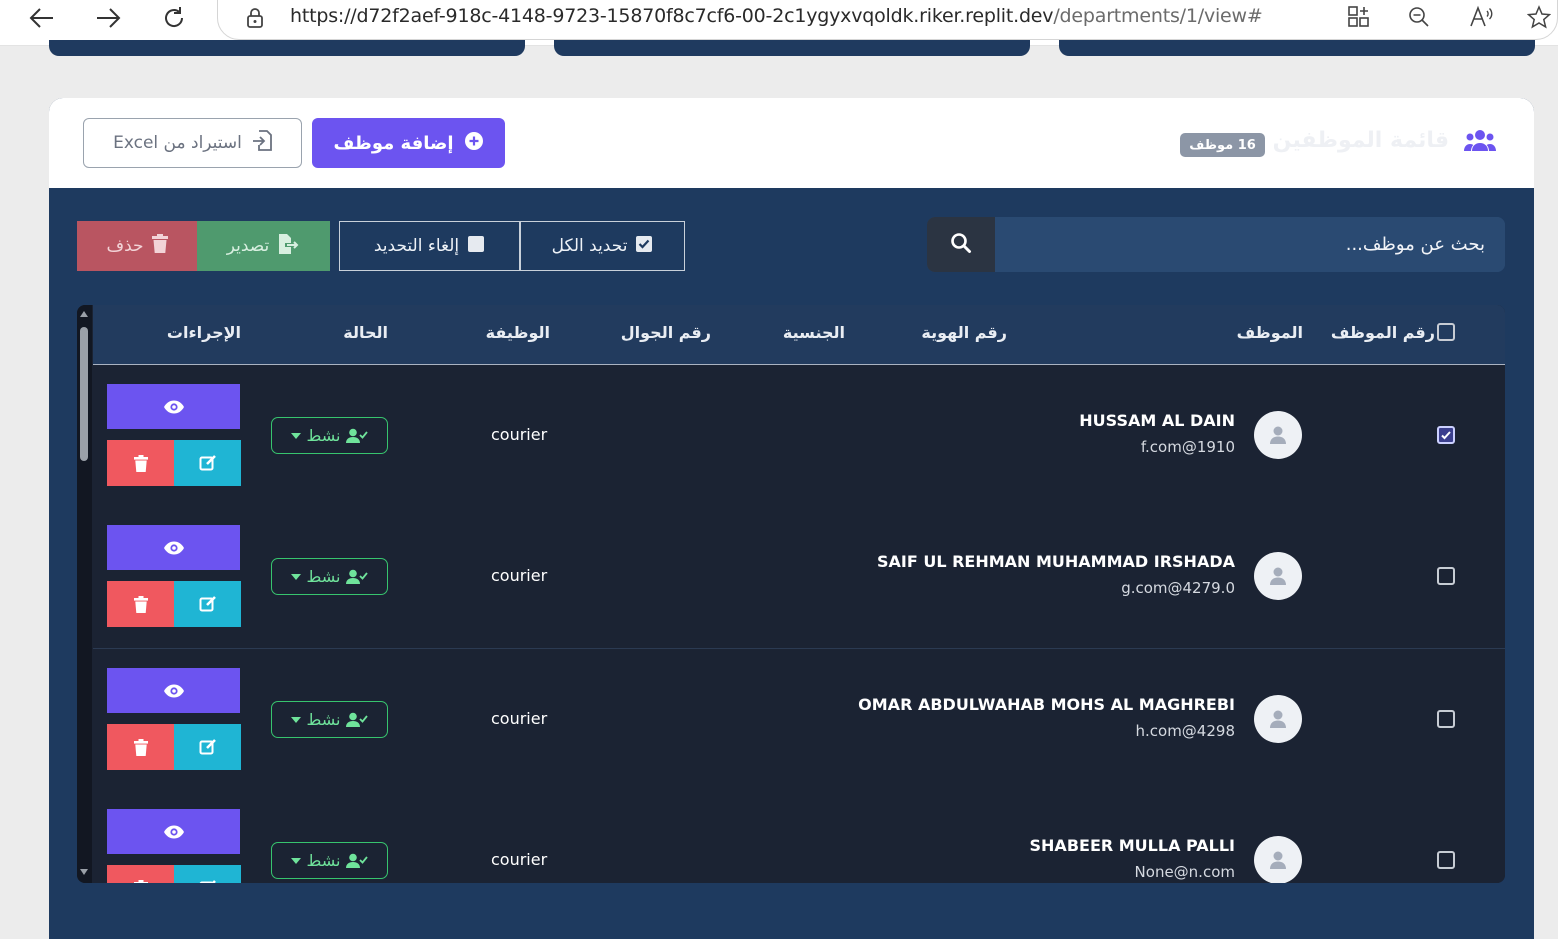  I want to click on employee-name: OMAR ABDULWAHAB MOHS AL MAGHREBI, so click(1046, 704).